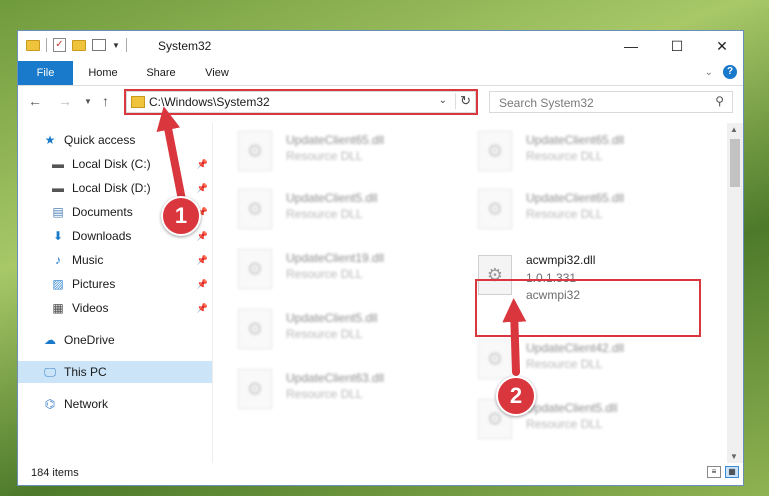 This screenshot has height=496, width=769. Describe the element at coordinates (735, 293) in the screenshot. I see `vertical-scrollbar: ▲ ▼` at that location.